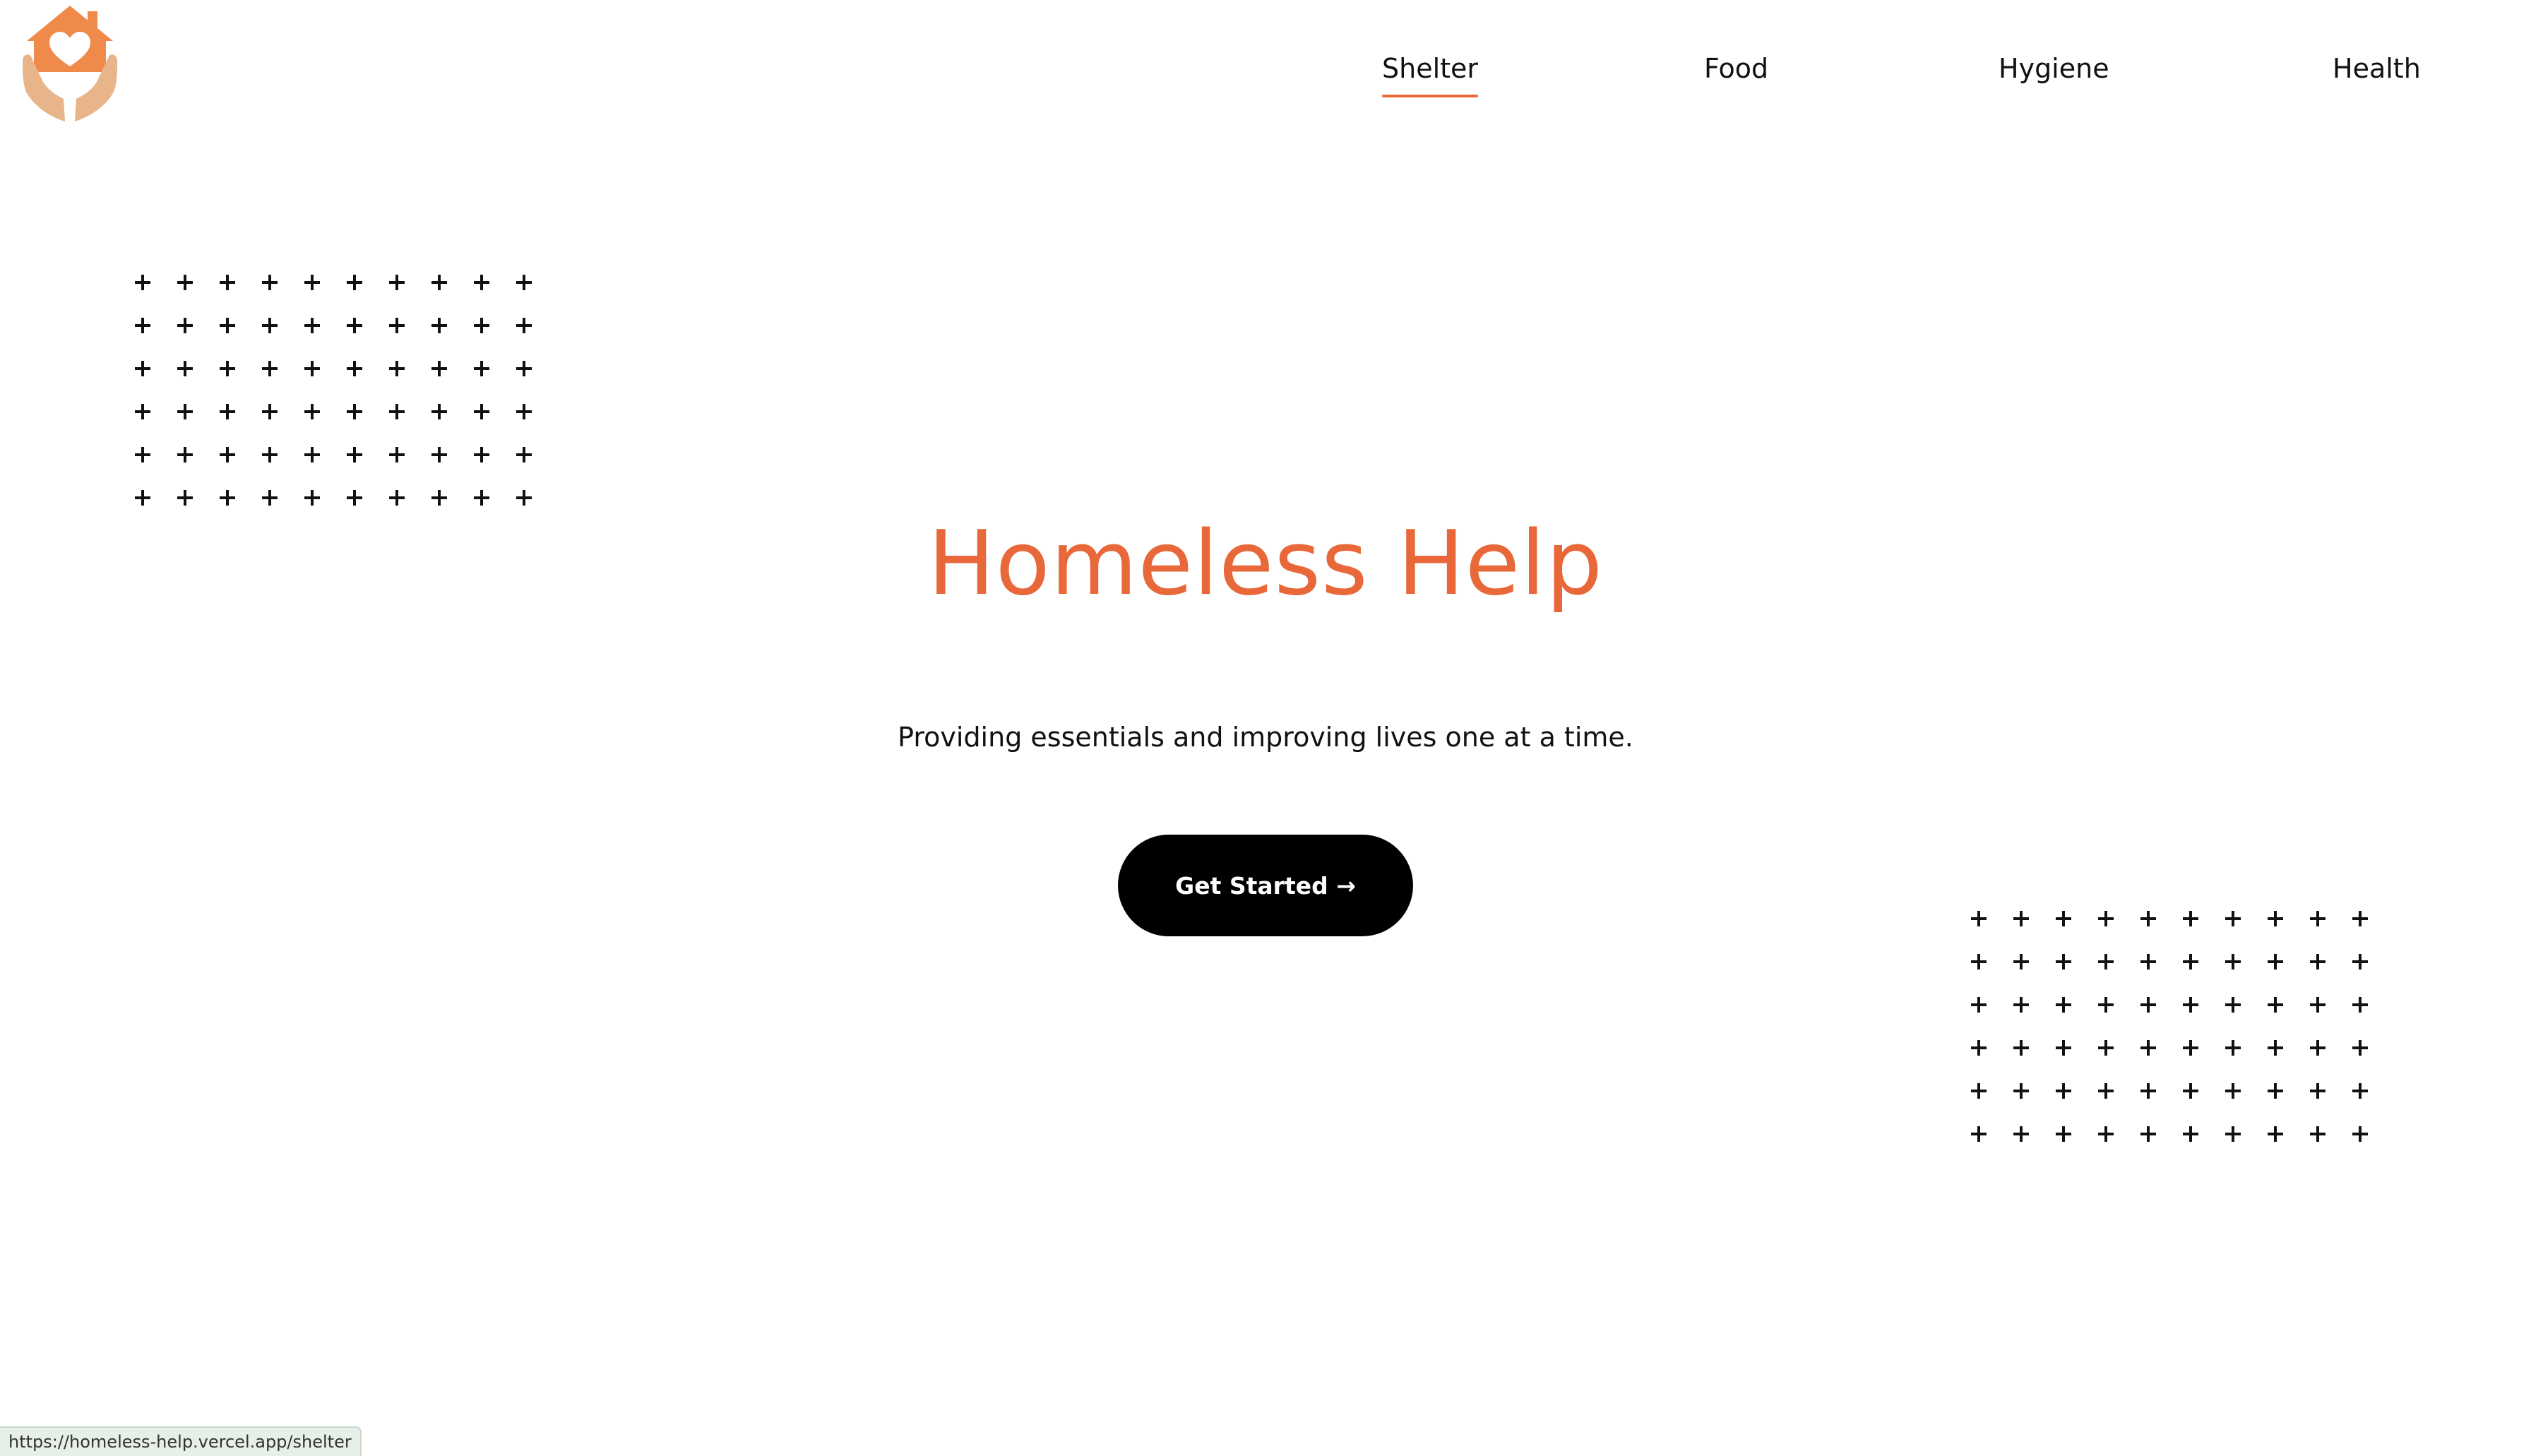 Image resolution: width=2531 pixels, height=1456 pixels. What do you see at coordinates (1892, 74) in the screenshot?
I see `main-nav: Shelter Food Hygiene Health` at bounding box center [1892, 74].